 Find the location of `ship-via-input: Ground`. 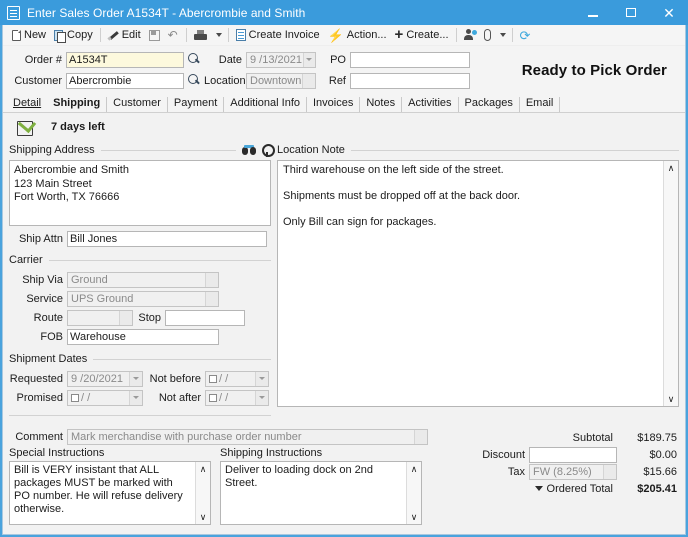

ship-via-input: Ground is located at coordinates (143, 279).